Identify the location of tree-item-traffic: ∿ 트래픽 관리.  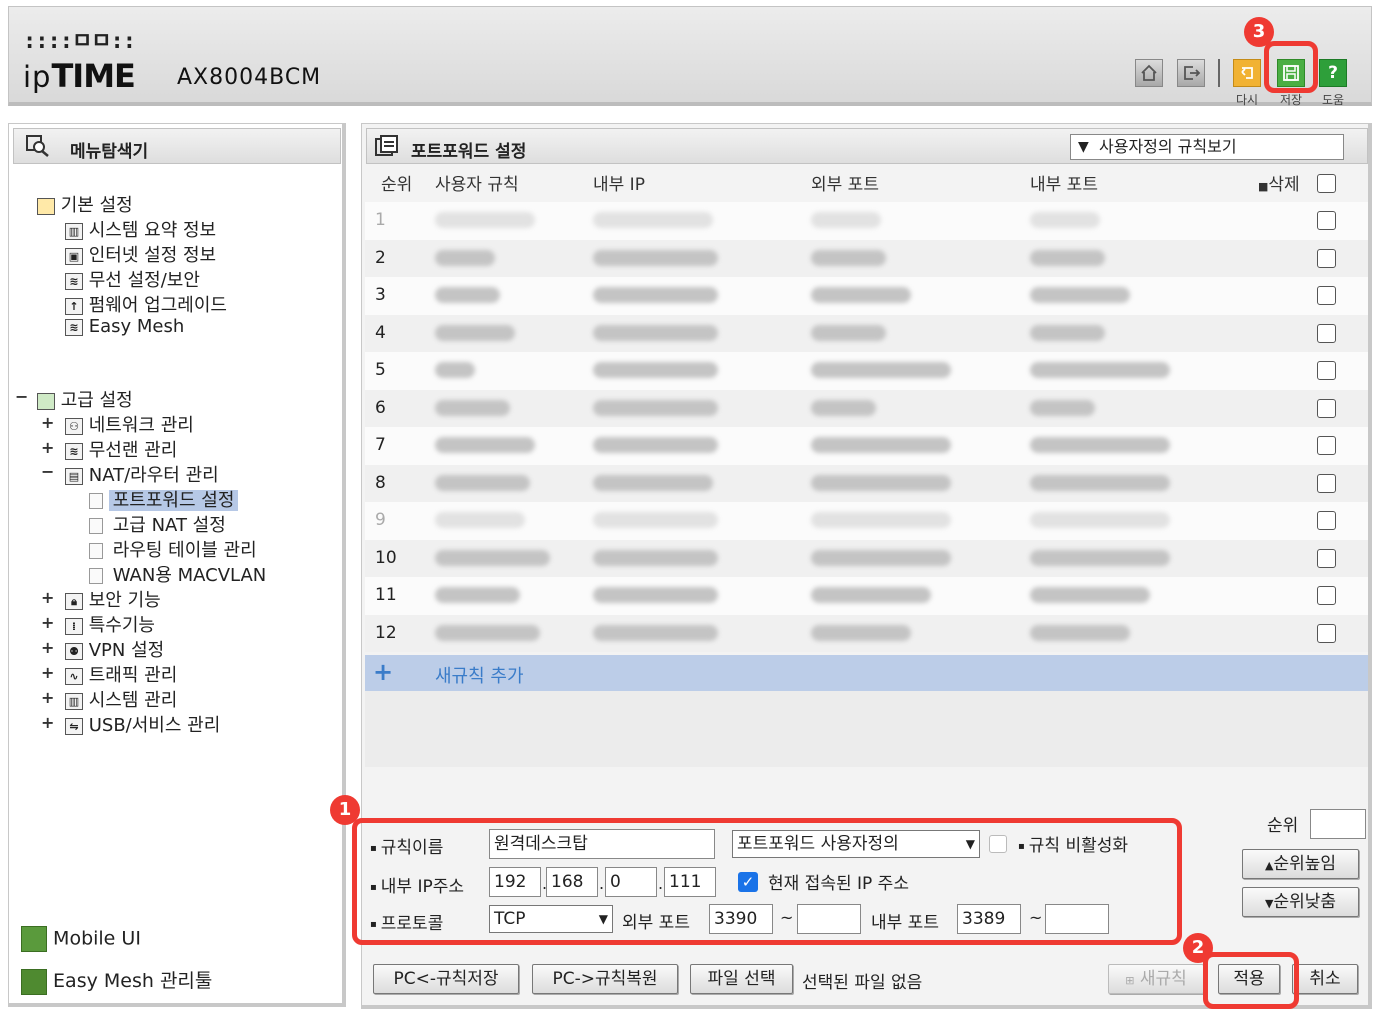
(121, 674).